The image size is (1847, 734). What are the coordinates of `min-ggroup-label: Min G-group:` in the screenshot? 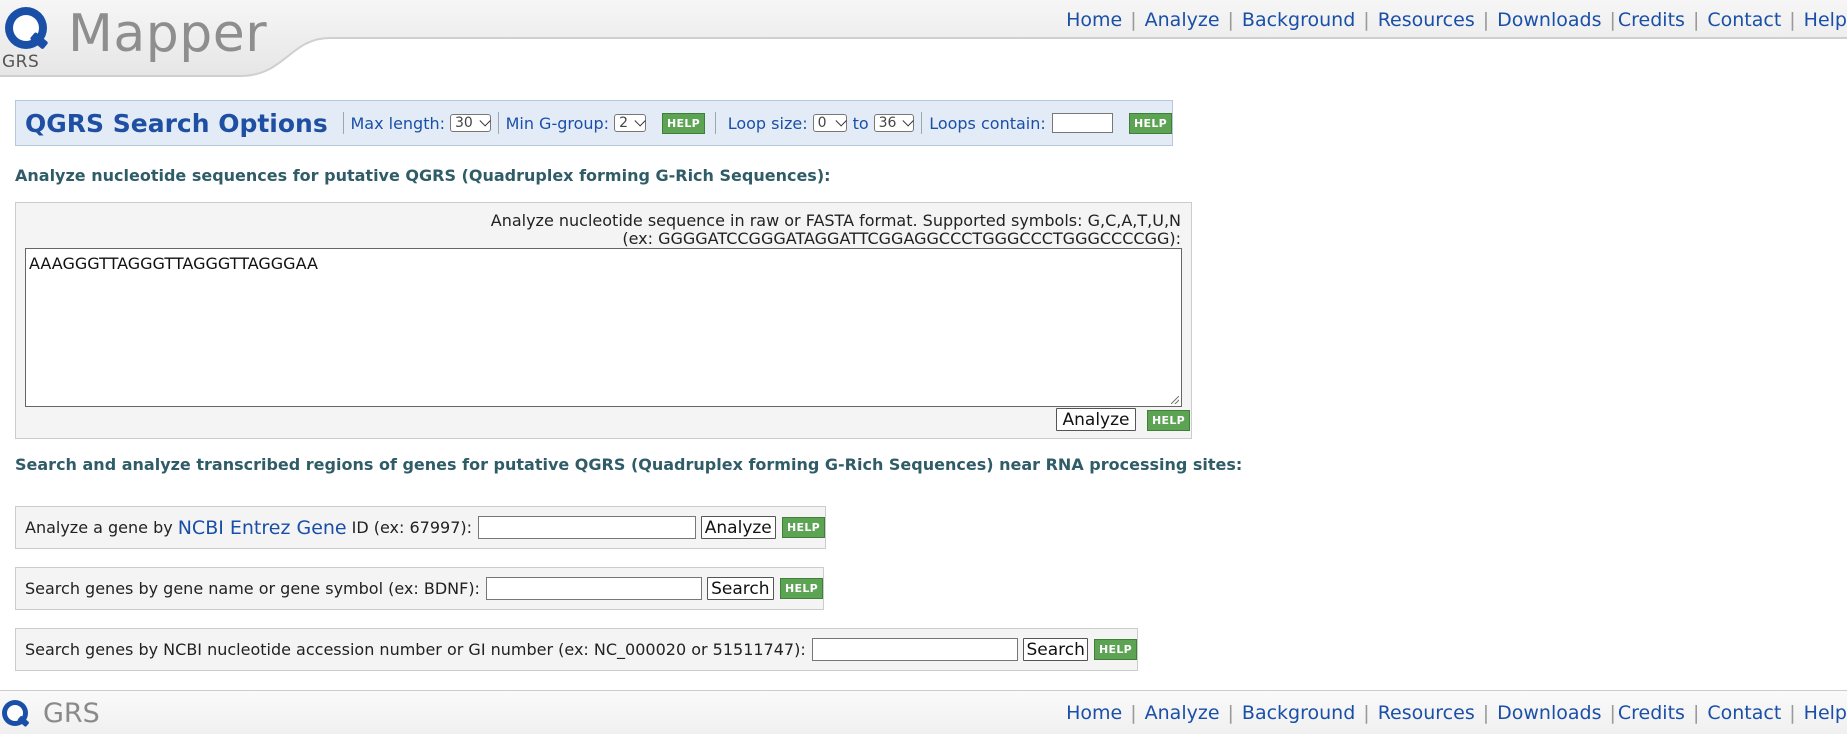 It's located at (557, 123).